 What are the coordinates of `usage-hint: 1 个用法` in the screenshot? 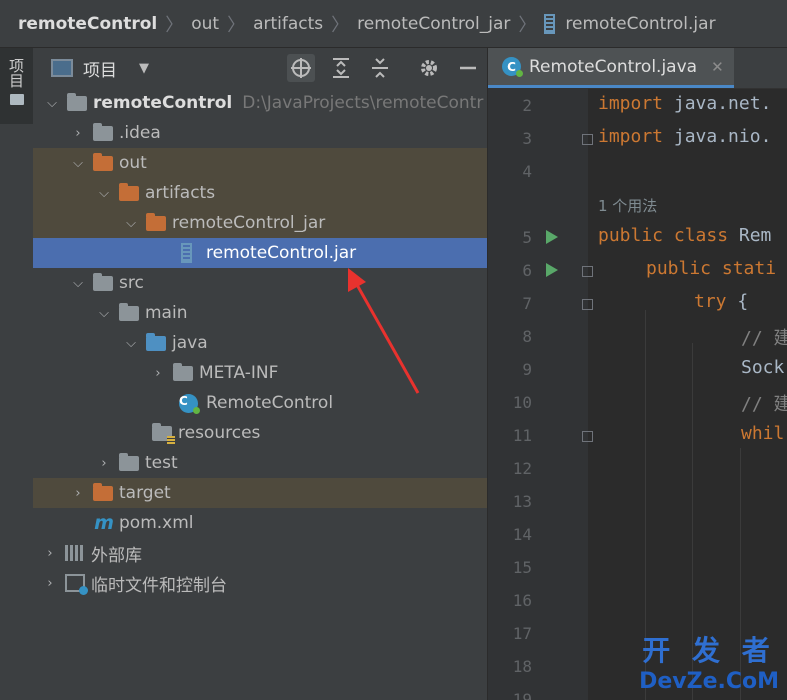 It's located at (627, 205).